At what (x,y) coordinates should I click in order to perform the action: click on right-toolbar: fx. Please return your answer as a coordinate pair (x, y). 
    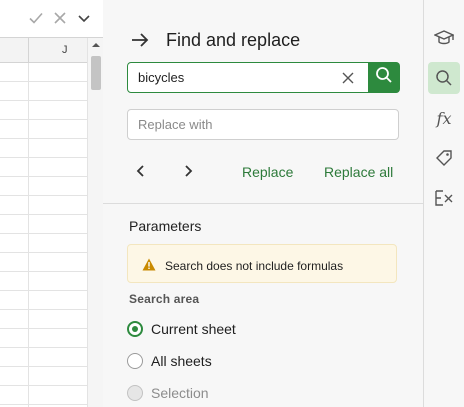
    Looking at the image, I should click on (443, 203).